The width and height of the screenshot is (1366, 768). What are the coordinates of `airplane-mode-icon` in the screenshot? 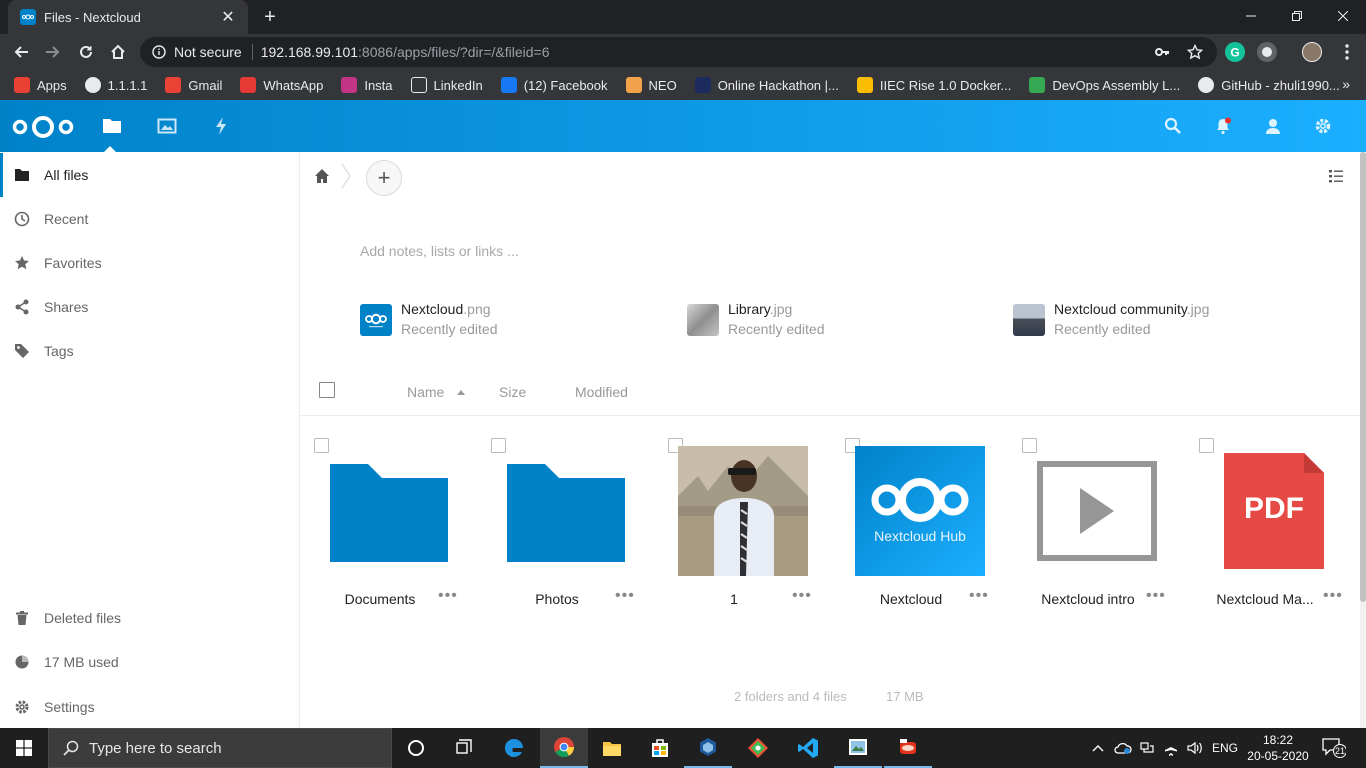 It's located at (1171, 748).